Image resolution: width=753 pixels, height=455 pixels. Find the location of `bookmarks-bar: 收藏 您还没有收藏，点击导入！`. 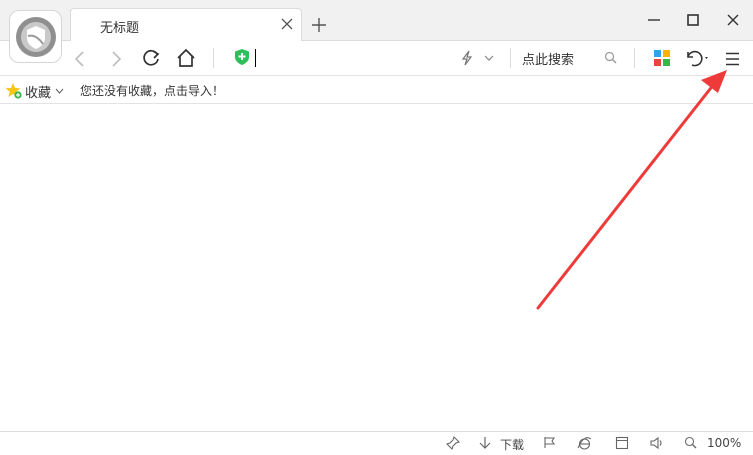

bookmarks-bar: 收藏 您还没有收藏，点击导入！ is located at coordinates (376, 90).